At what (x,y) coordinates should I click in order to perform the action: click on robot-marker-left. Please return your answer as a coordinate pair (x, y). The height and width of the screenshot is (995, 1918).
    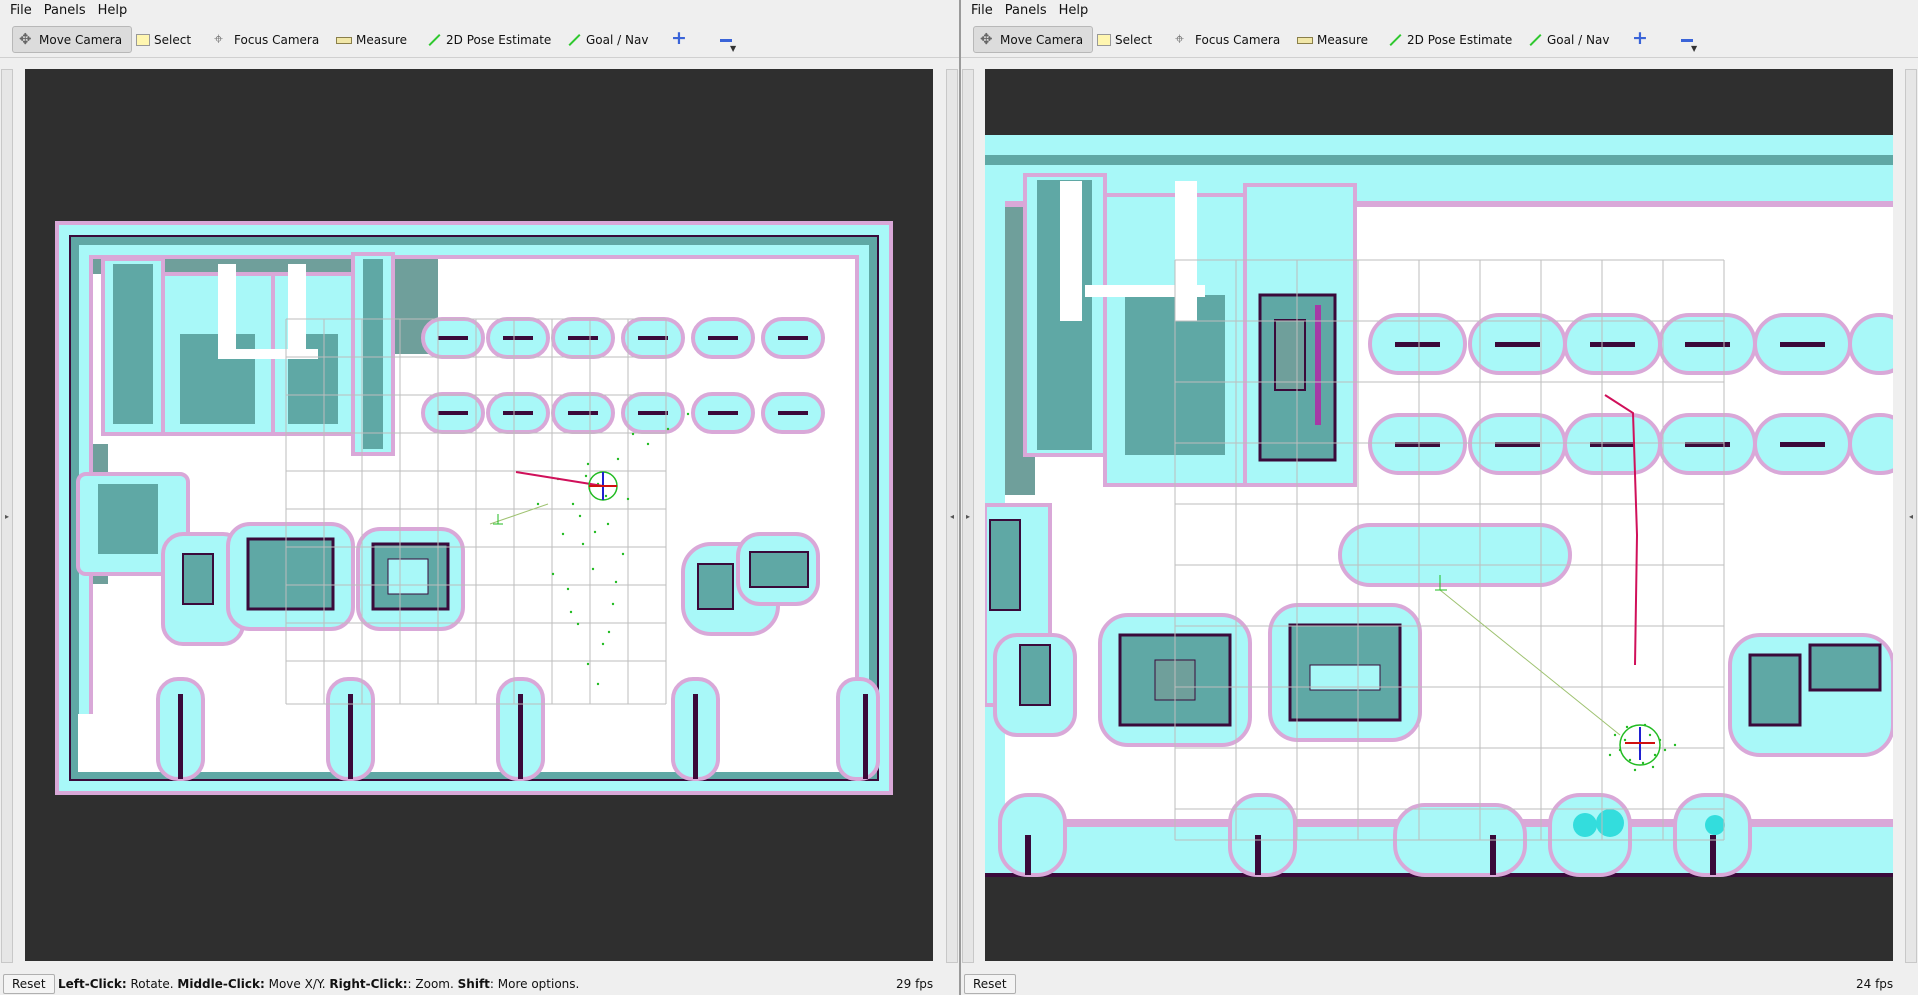
    Looking at the image, I should click on (603, 486).